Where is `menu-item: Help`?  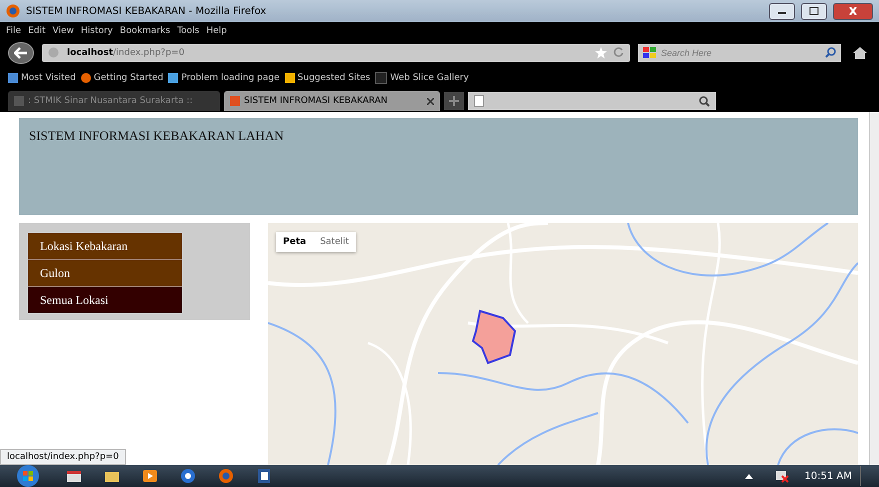 menu-item: Help is located at coordinates (216, 31).